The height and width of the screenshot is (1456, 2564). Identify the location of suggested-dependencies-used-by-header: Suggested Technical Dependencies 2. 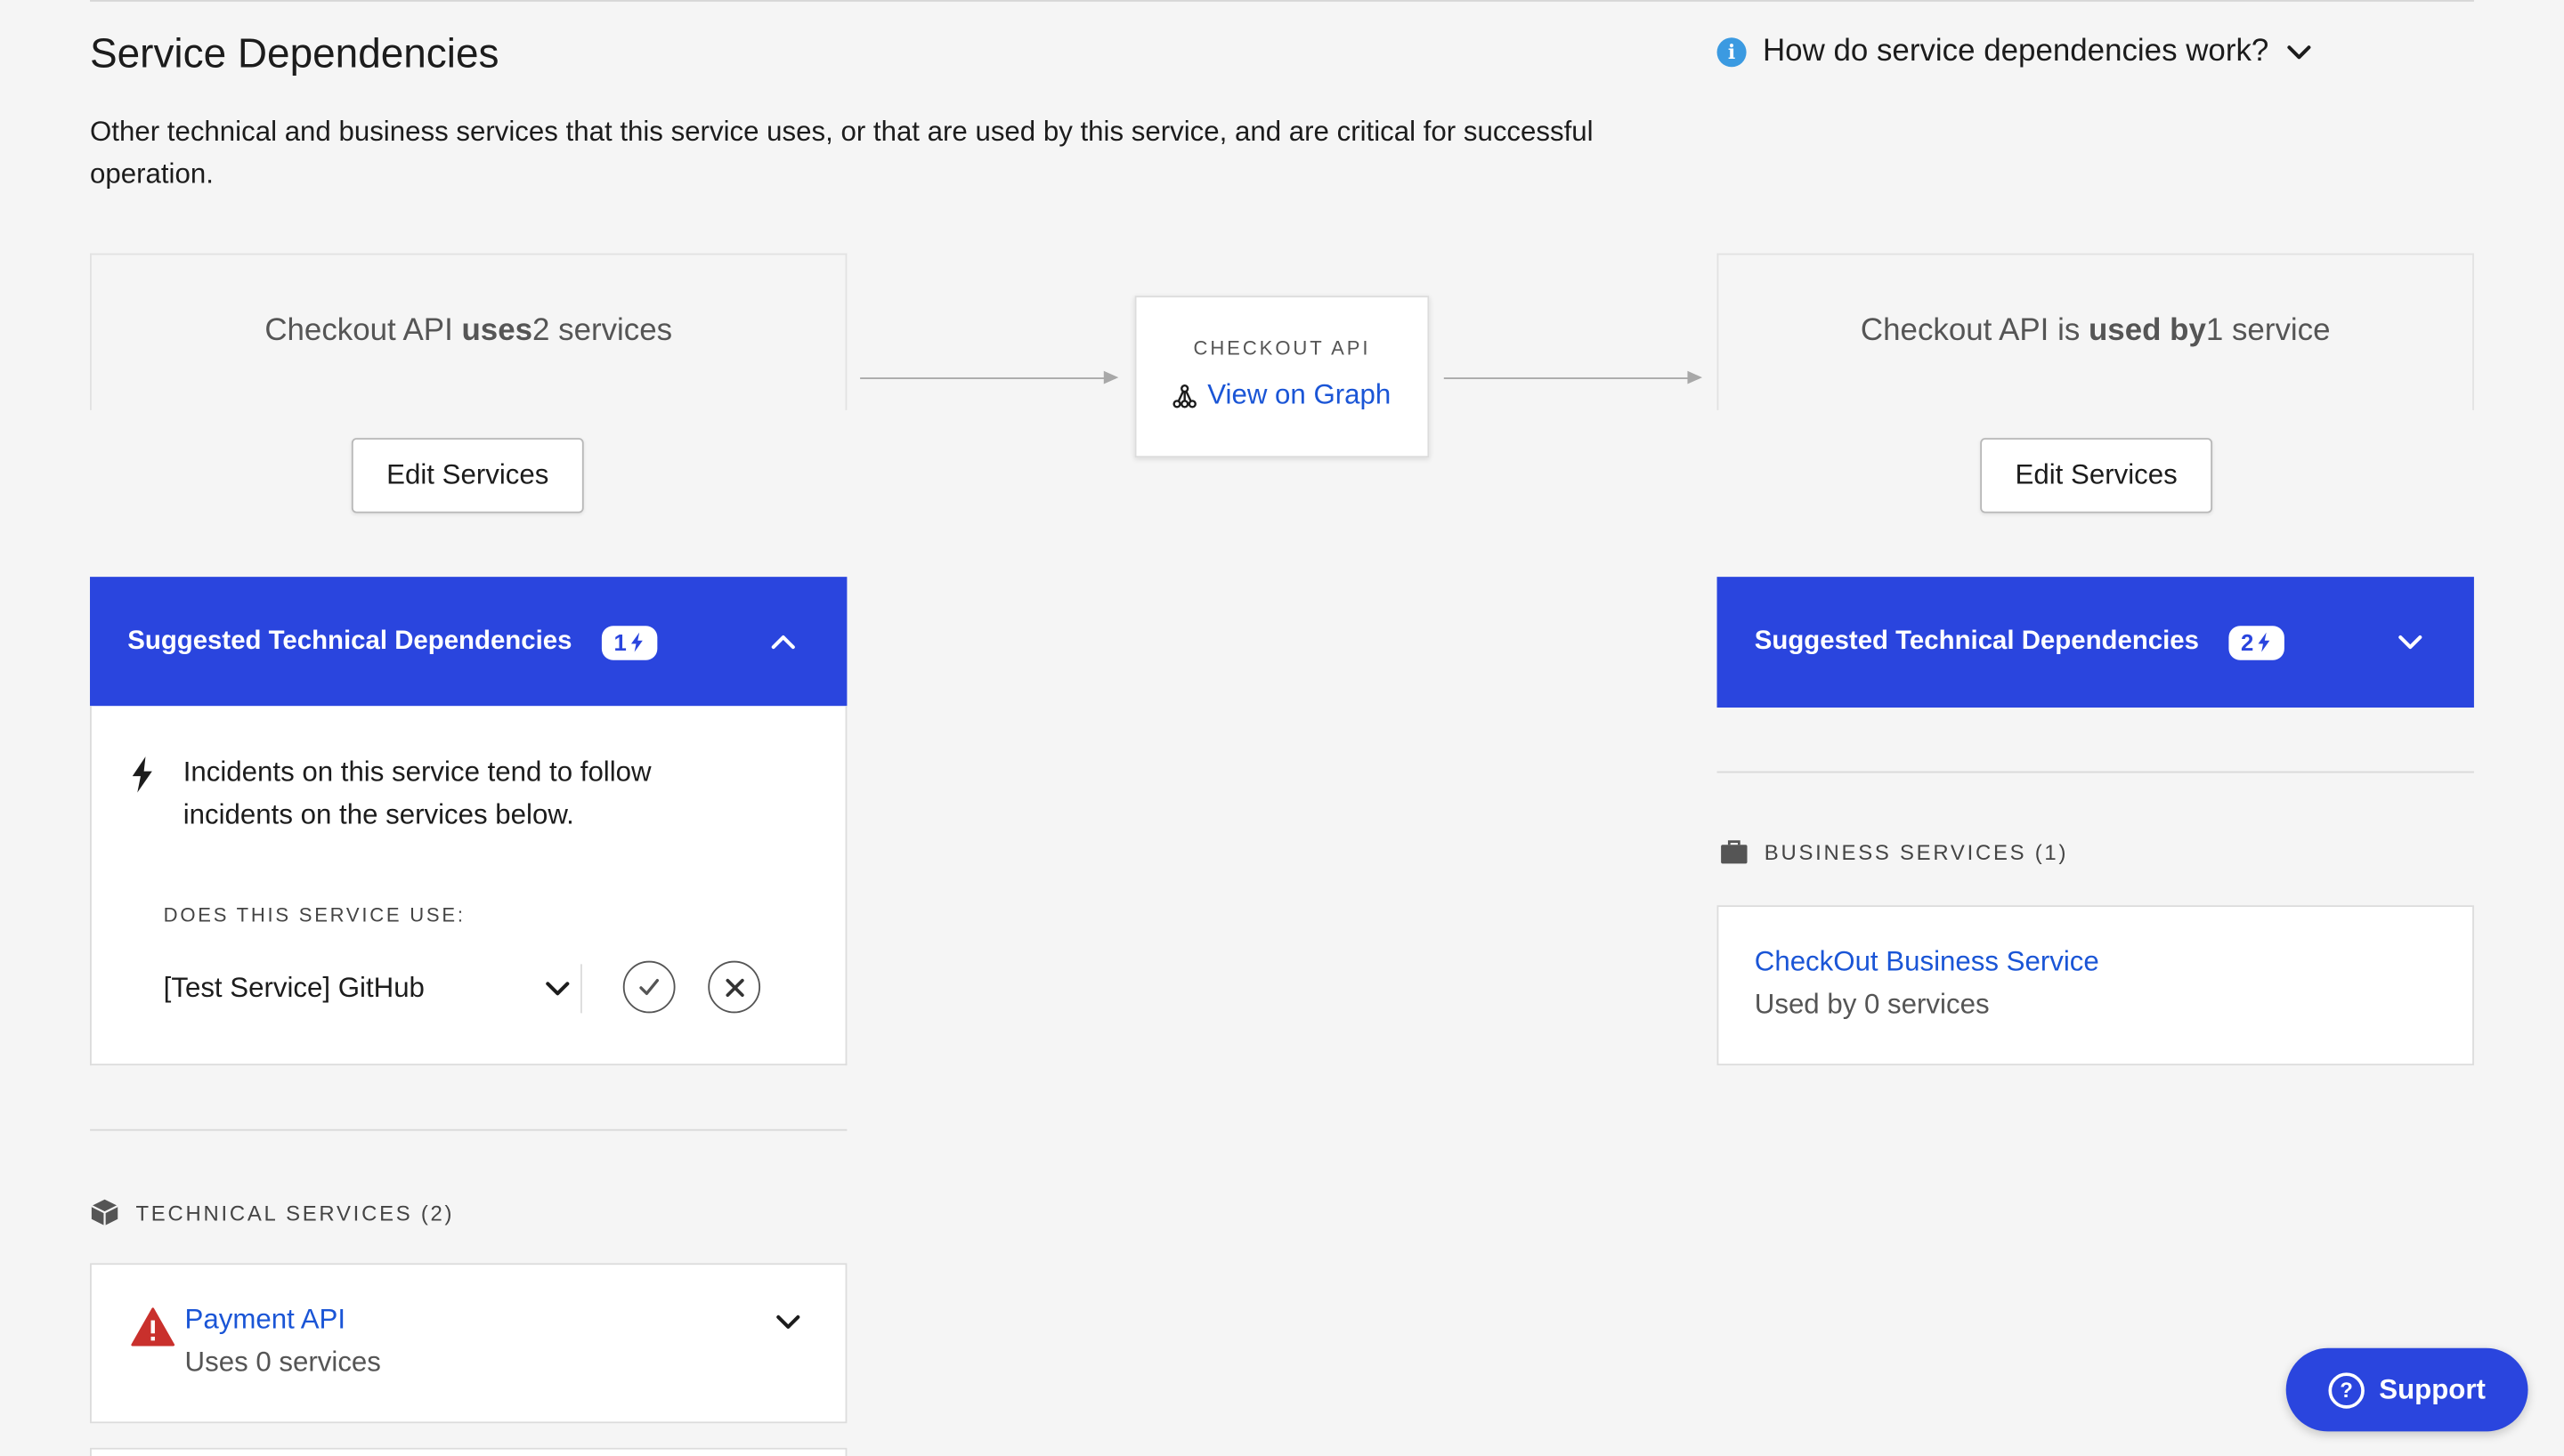
(2095, 642).